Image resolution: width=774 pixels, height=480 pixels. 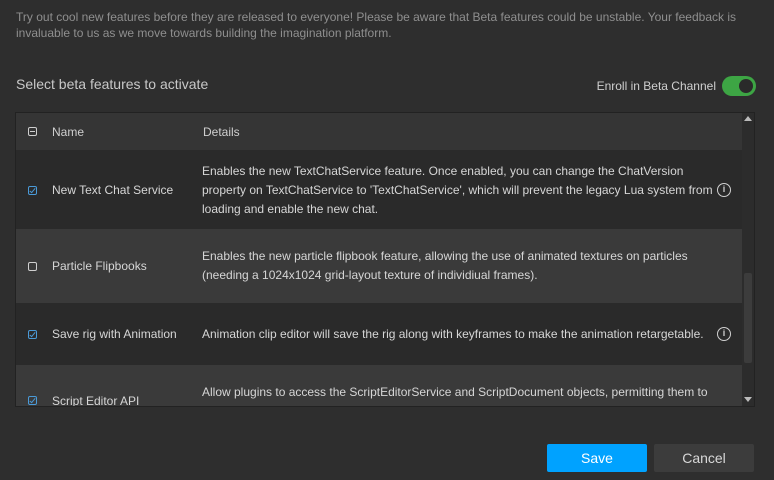 What do you see at coordinates (68, 132) in the screenshot?
I see `column-header-name: Name` at bounding box center [68, 132].